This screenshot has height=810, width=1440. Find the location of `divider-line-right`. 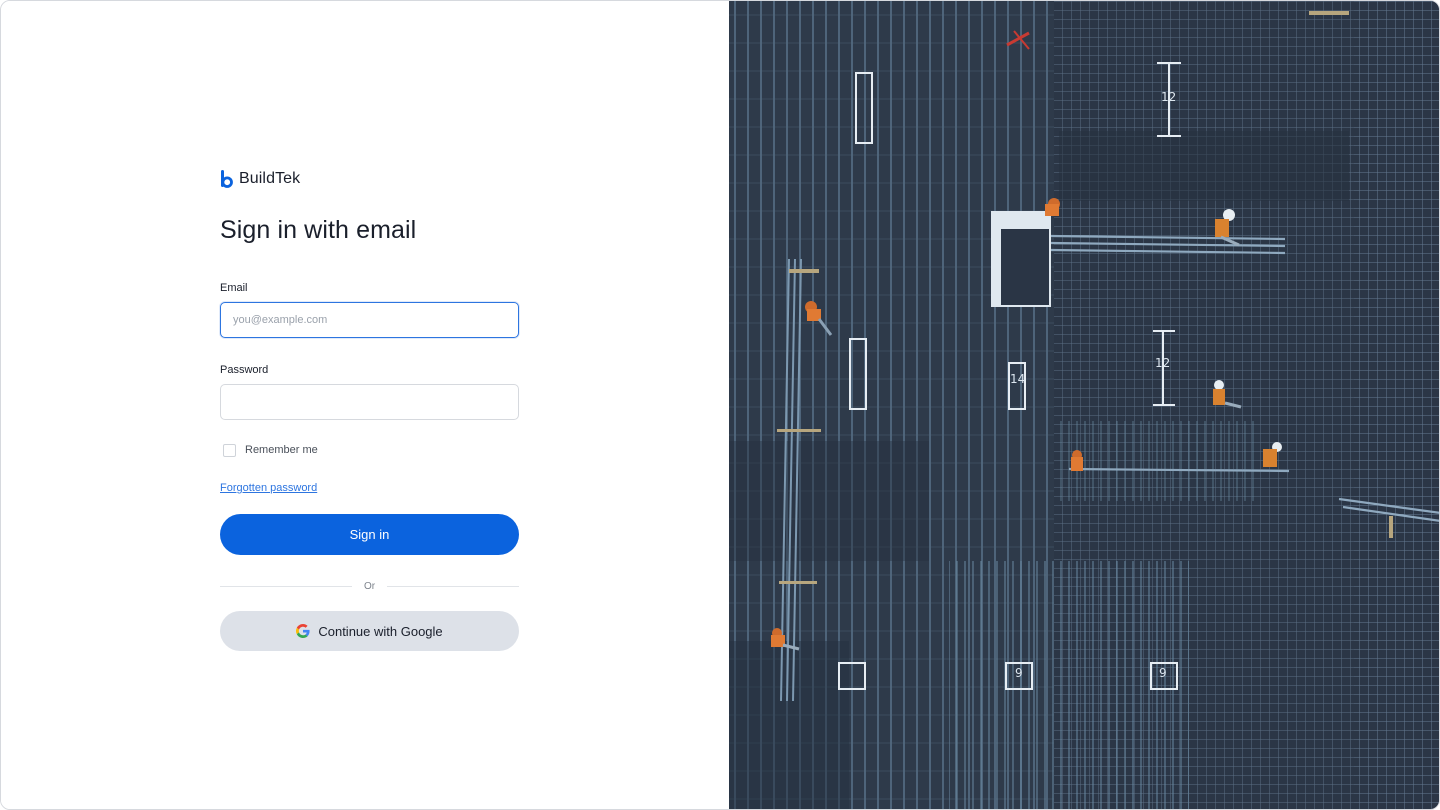

divider-line-right is located at coordinates (453, 586).